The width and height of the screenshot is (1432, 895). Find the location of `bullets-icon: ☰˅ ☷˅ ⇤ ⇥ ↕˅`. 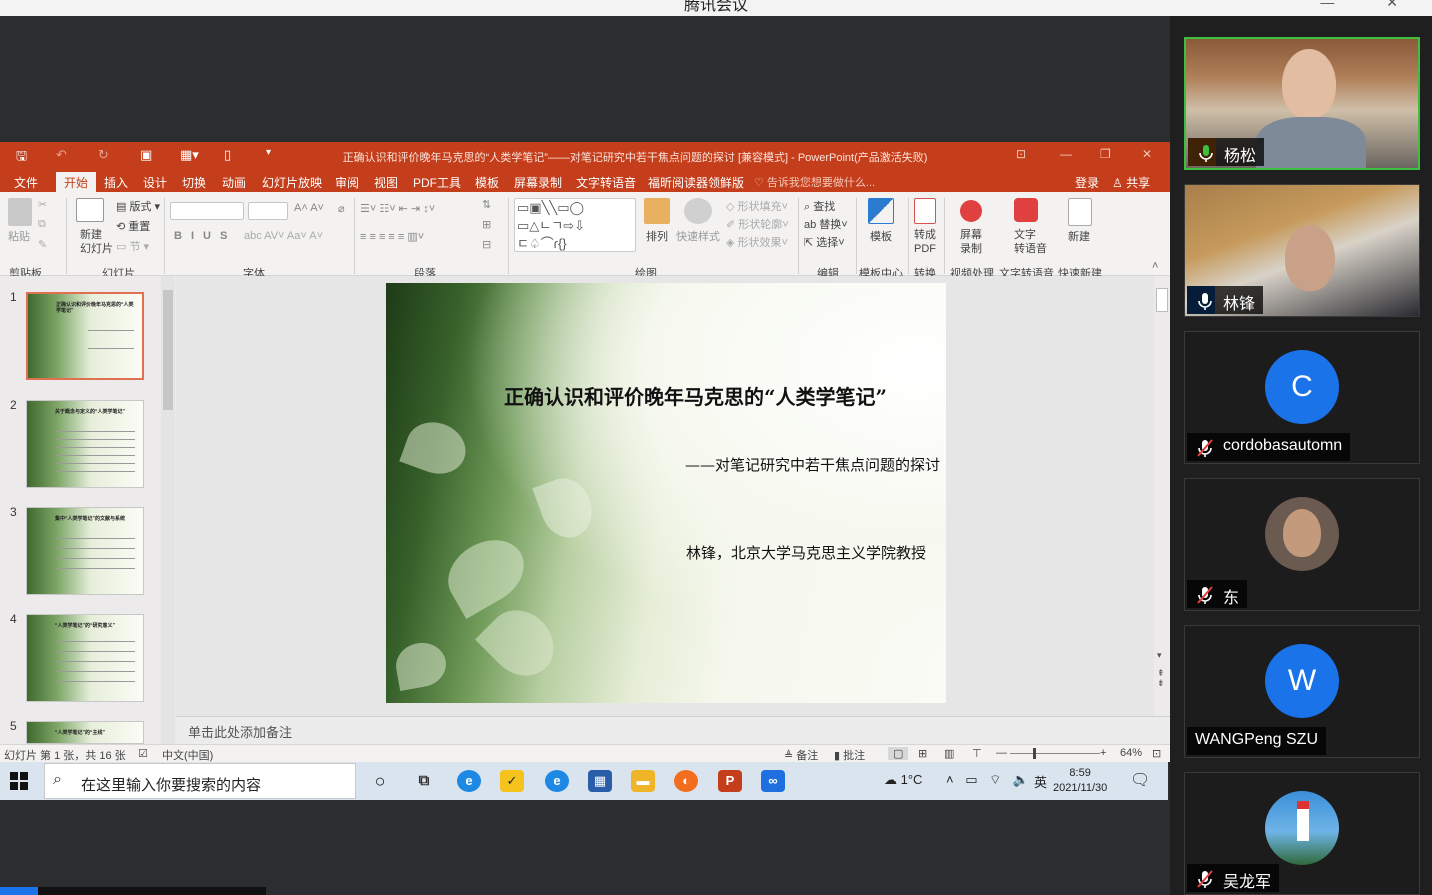

bullets-icon: ☰˅ ☷˅ ⇤ ⇥ ↕˅ is located at coordinates (397, 208).